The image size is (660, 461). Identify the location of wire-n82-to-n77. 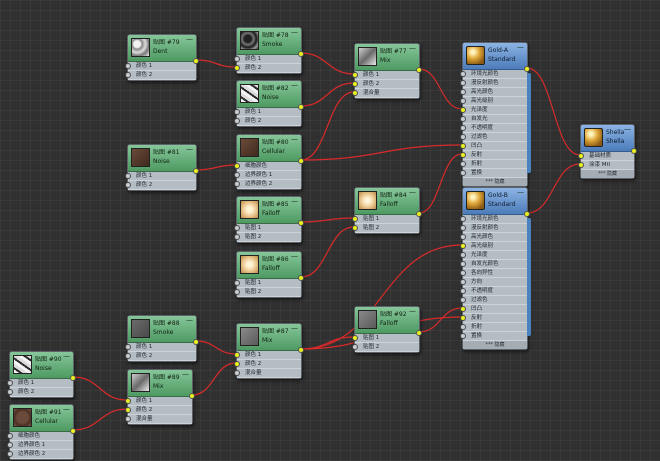
(327, 94).